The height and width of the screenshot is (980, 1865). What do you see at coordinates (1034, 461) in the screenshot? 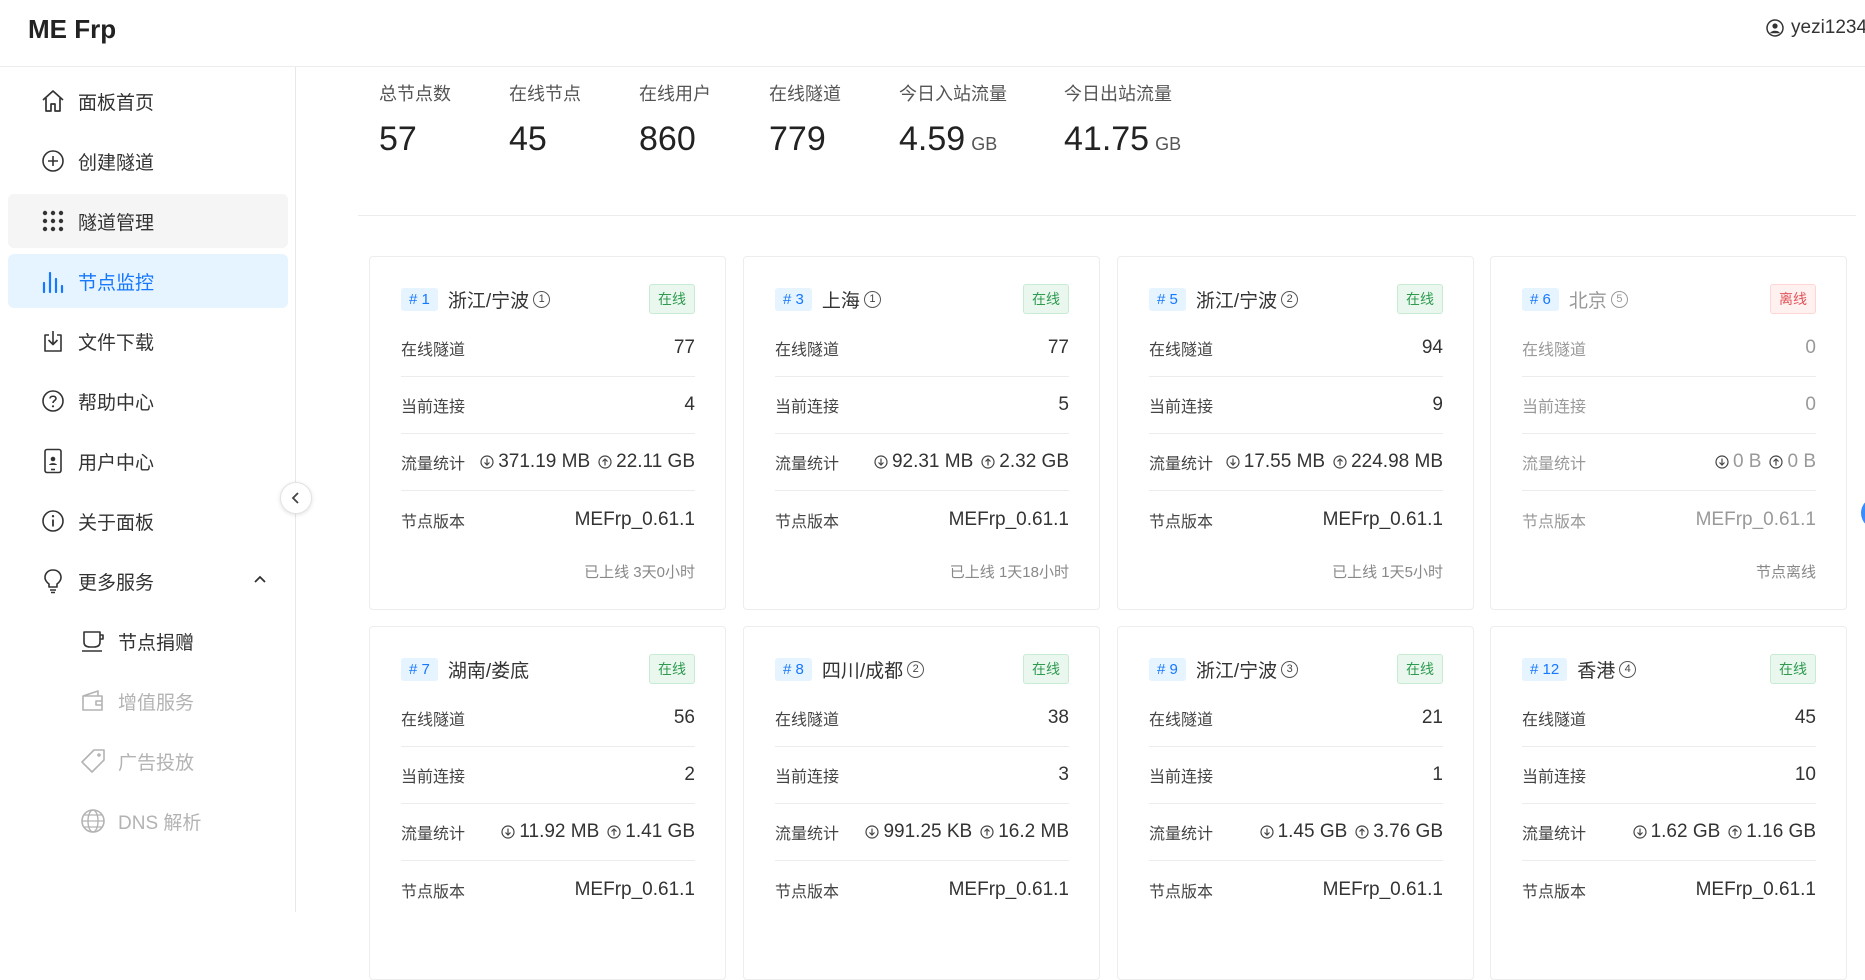
I see `traffic-up: 2.32 GB` at bounding box center [1034, 461].